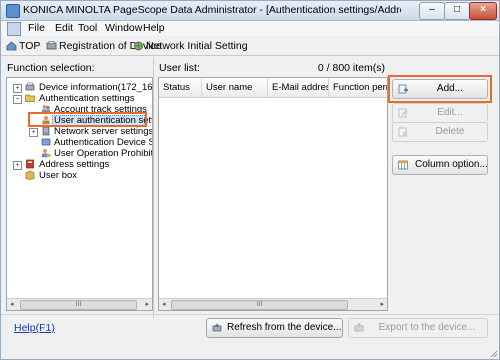  I want to click on maximize-button: □, so click(457, 11).